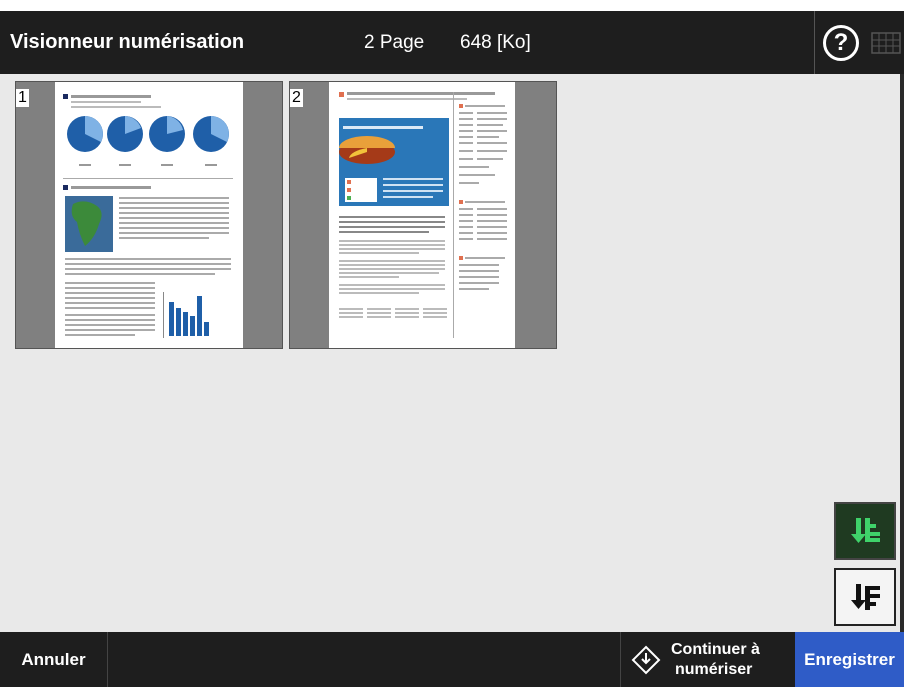 The image size is (904, 687). What do you see at coordinates (54, 659) in the screenshot?
I see `cancel-button: Annuler` at bounding box center [54, 659].